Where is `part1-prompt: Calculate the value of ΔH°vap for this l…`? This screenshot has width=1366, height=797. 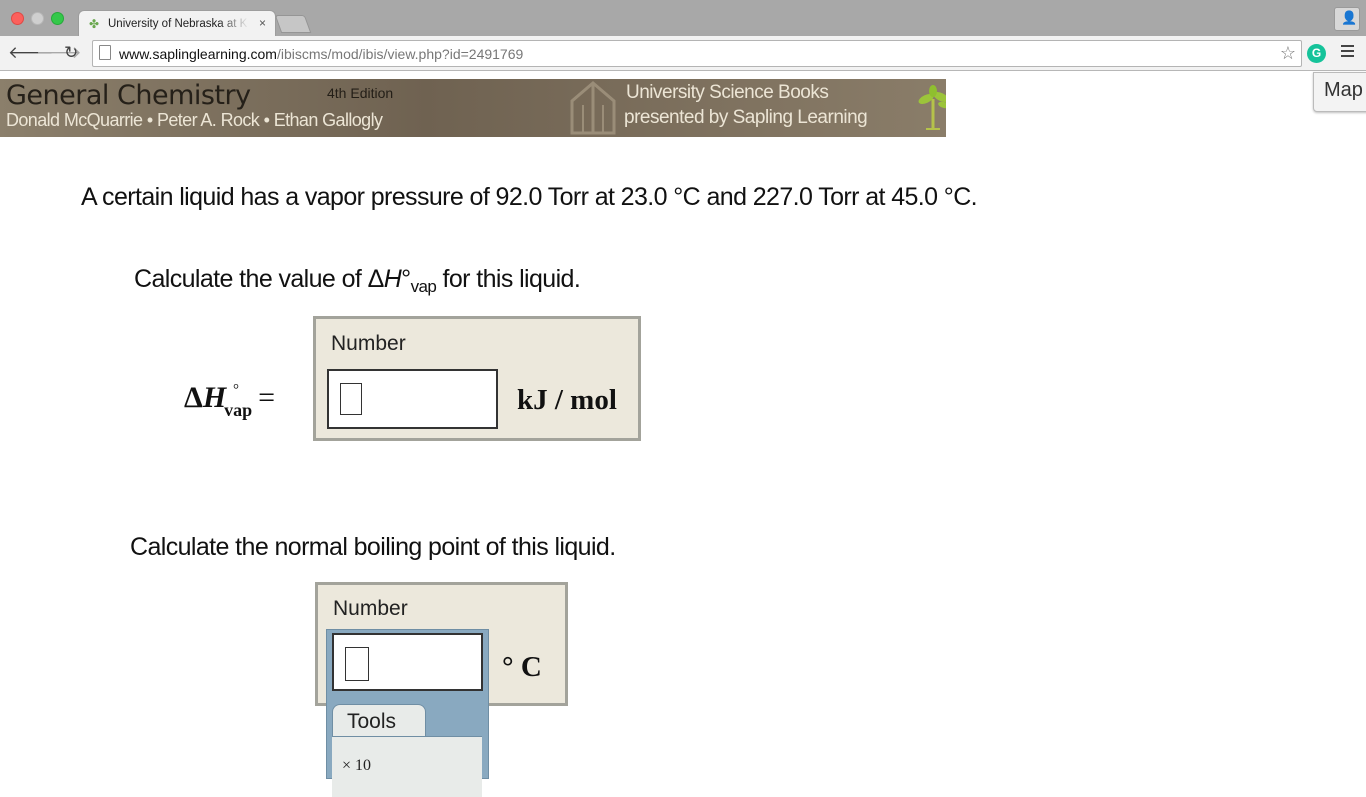
part1-prompt: Calculate the value of ΔH°vap for this l… is located at coordinates (357, 283).